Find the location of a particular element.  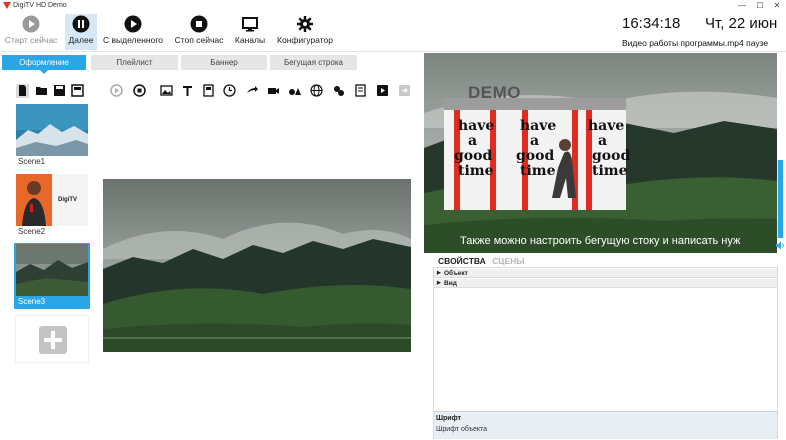

configurator-button: Конфигуратор is located at coordinates (305, 32).